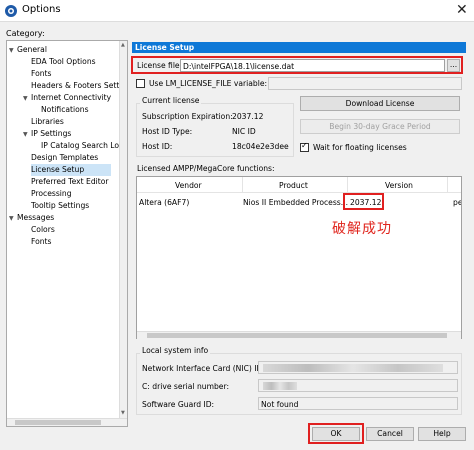 The height and width of the screenshot is (450, 474). I want to click on licensed-functions-label: Licensed AMPP/MegaCore functions:, so click(206, 168).